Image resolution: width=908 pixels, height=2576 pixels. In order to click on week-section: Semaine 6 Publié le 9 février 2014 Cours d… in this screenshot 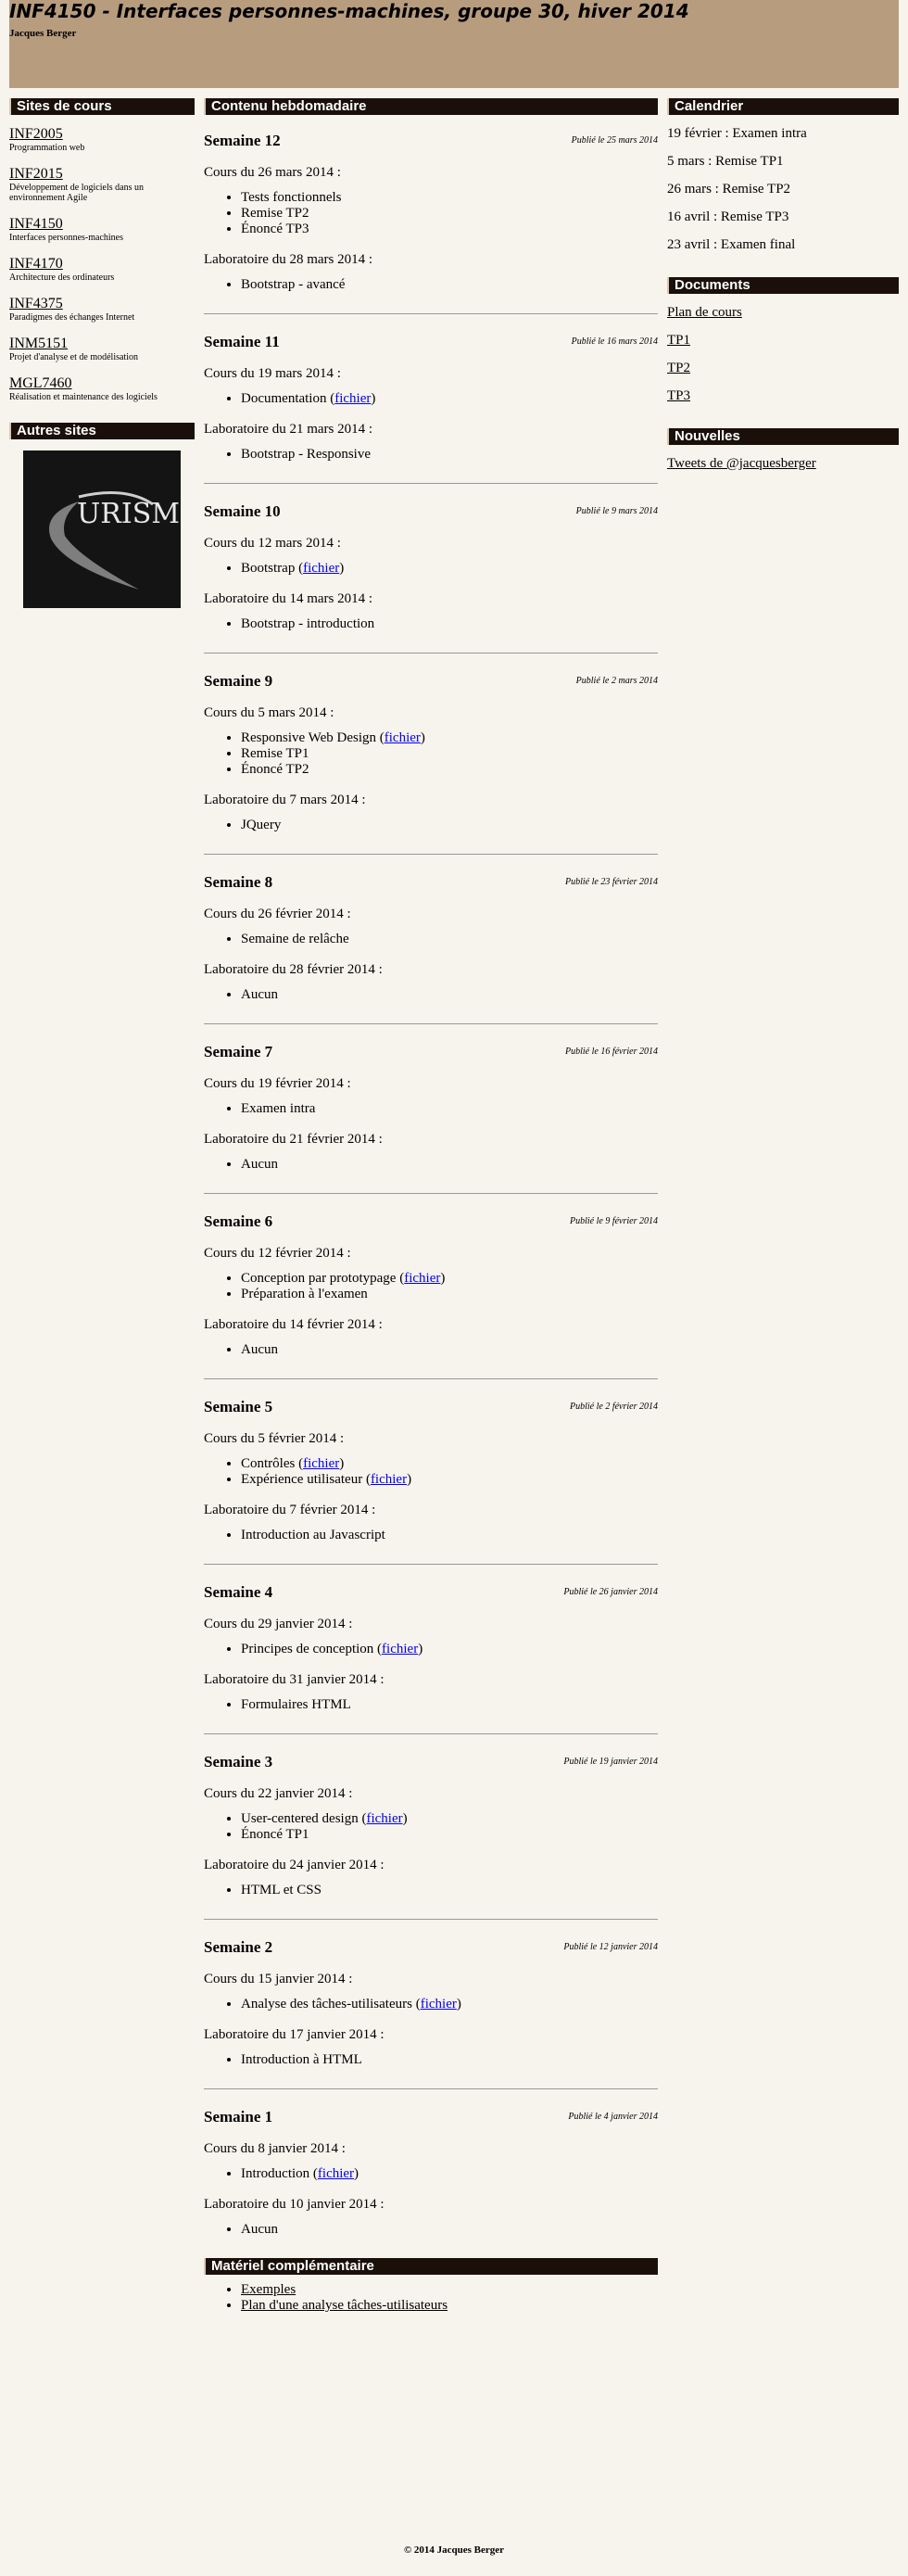, I will do `click(431, 1295)`.